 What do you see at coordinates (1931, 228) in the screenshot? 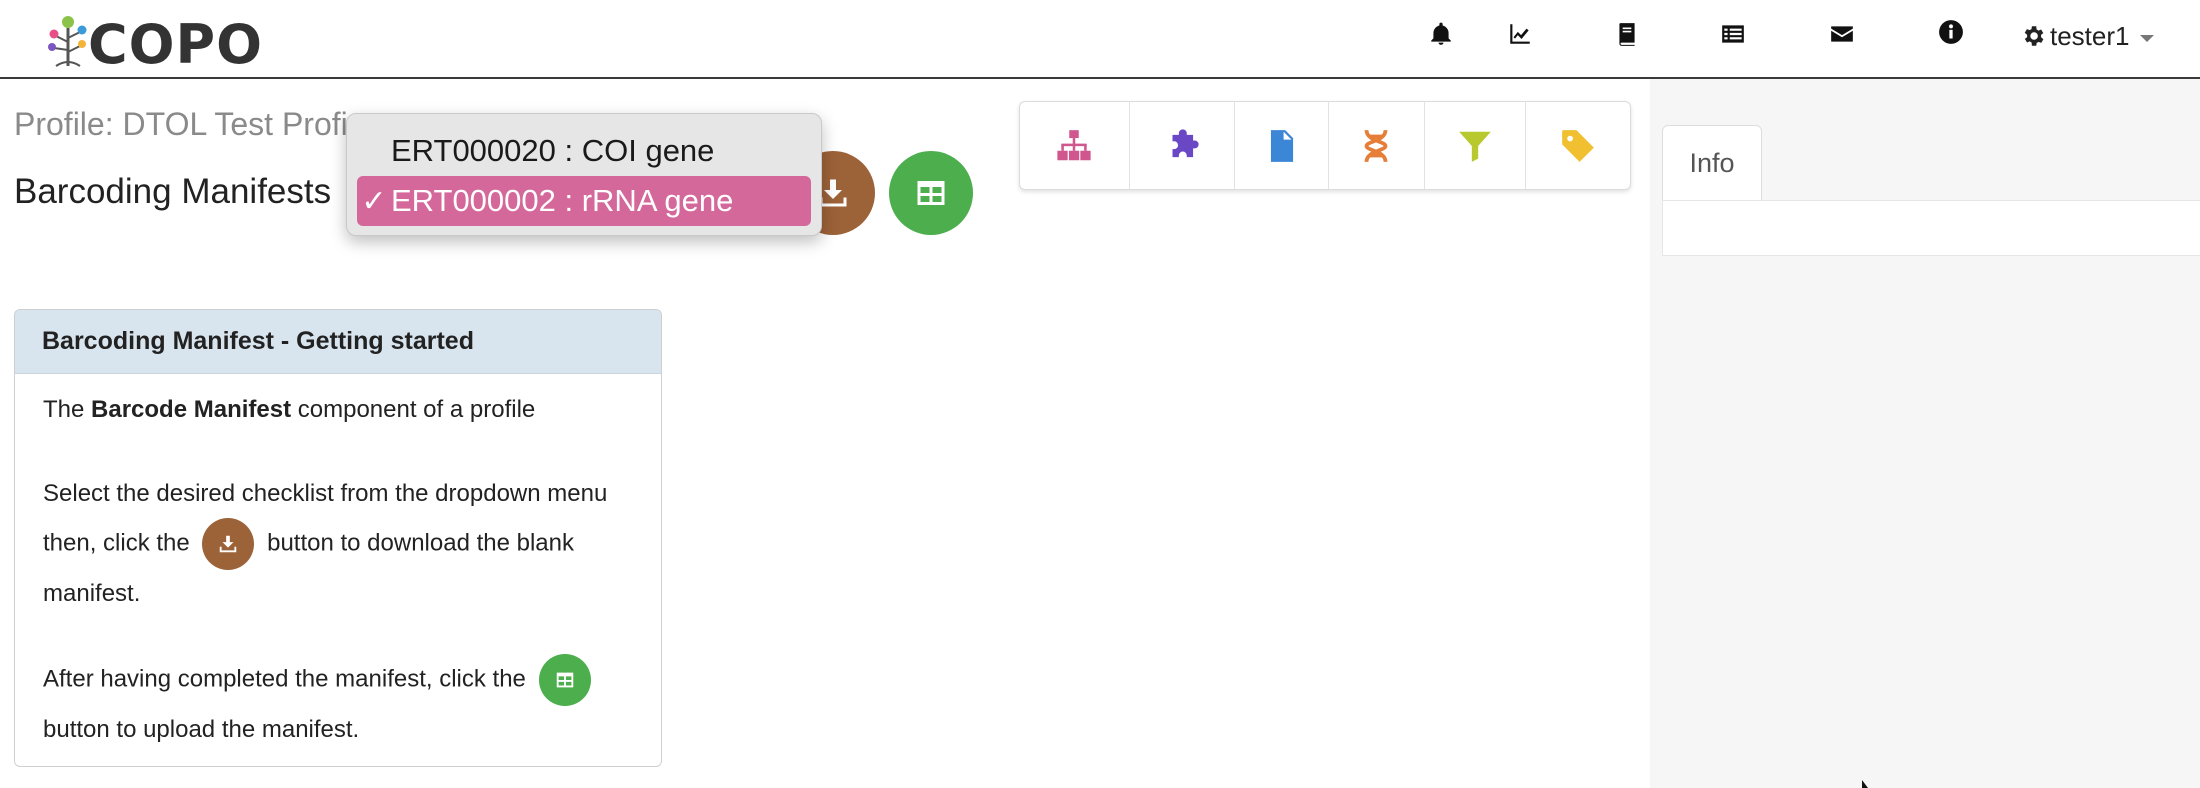
I see `info-content` at bounding box center [1931, 228].